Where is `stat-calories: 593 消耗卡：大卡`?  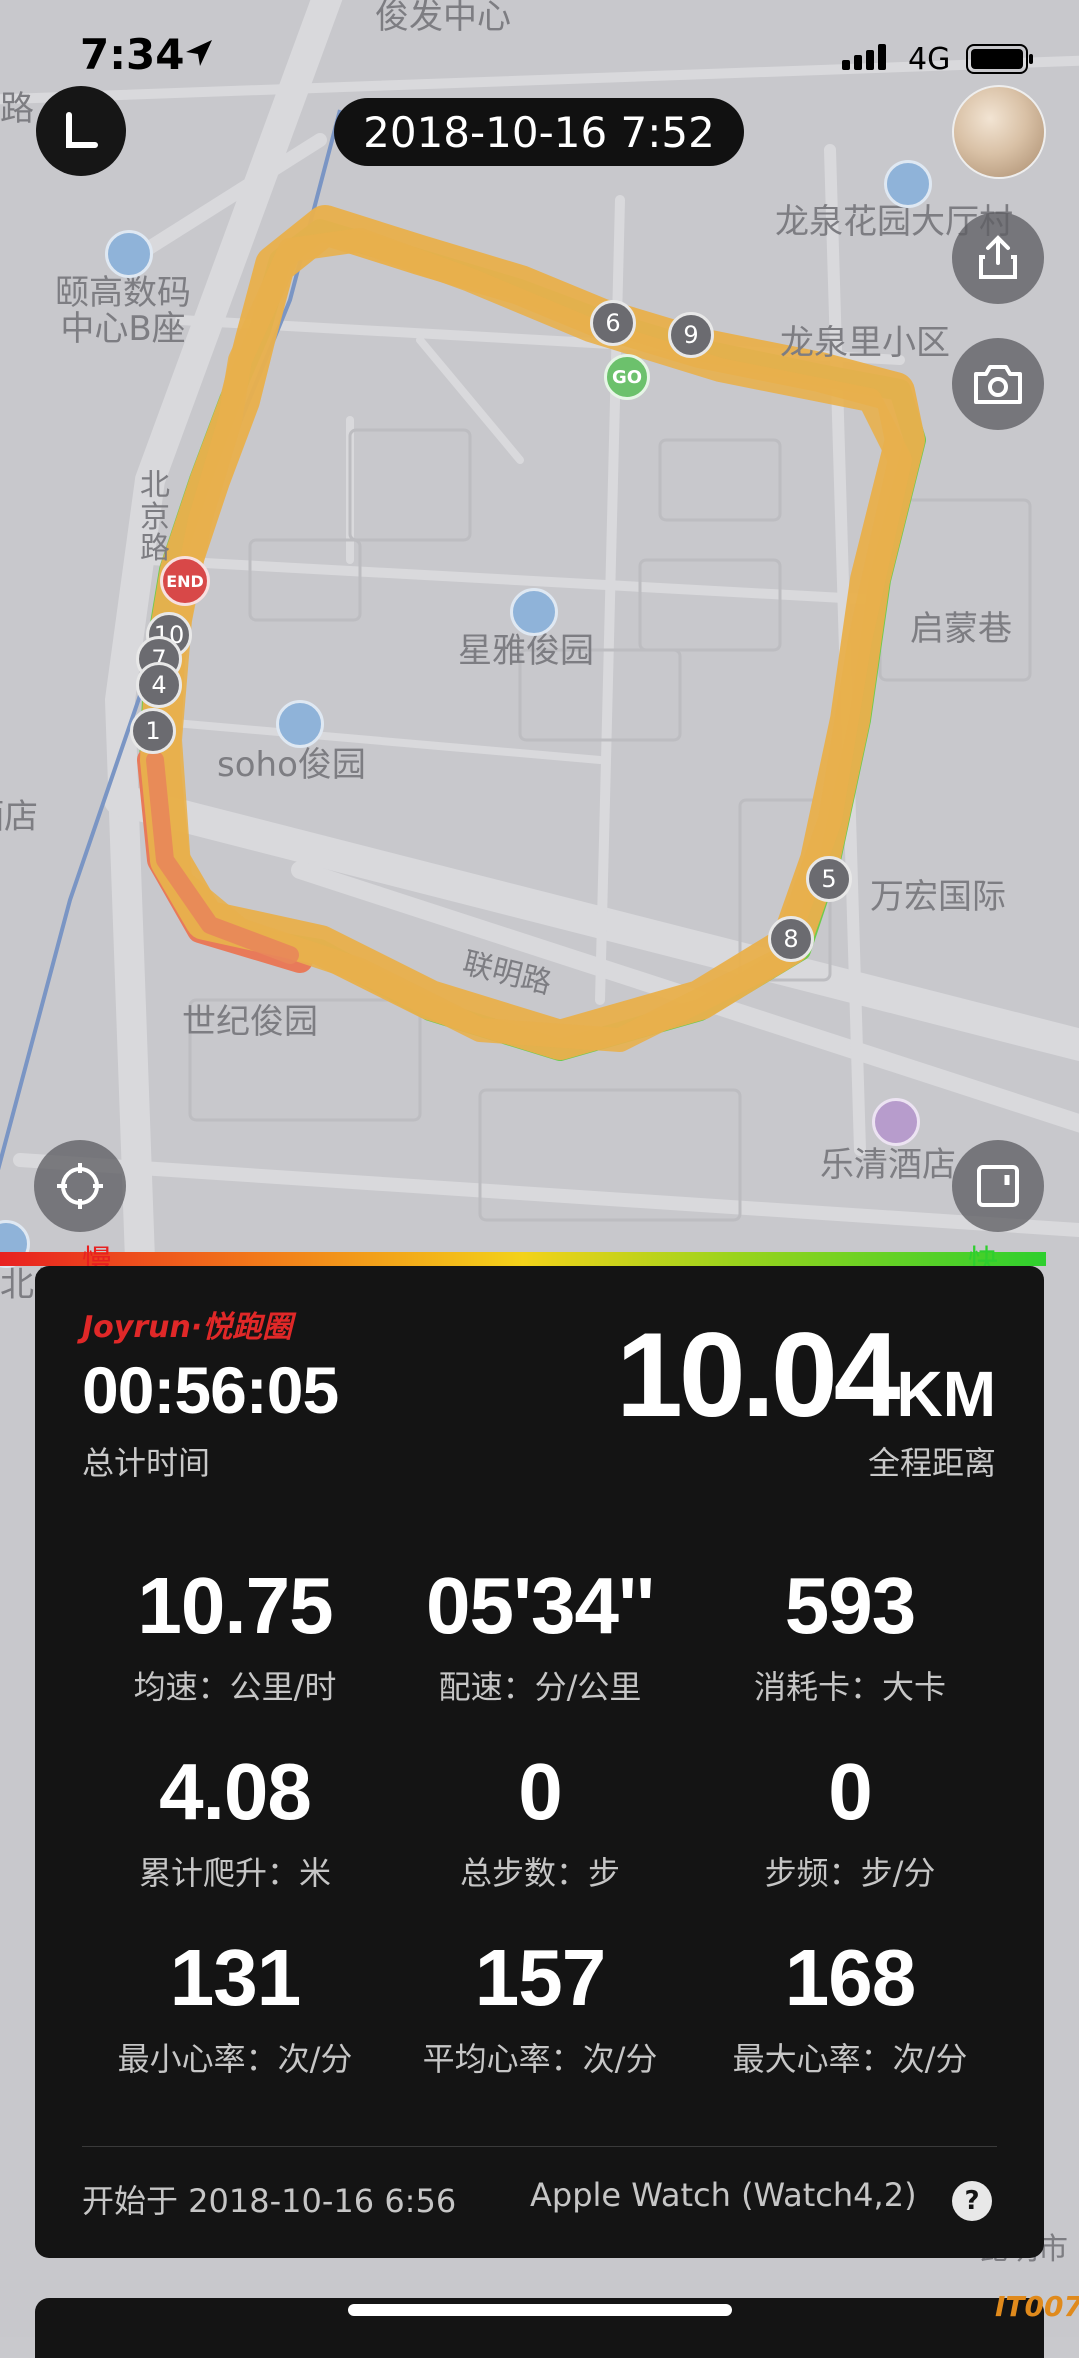
stat-calories: 593 消耗卡：大卡 is located at coordinates (850, 1637).